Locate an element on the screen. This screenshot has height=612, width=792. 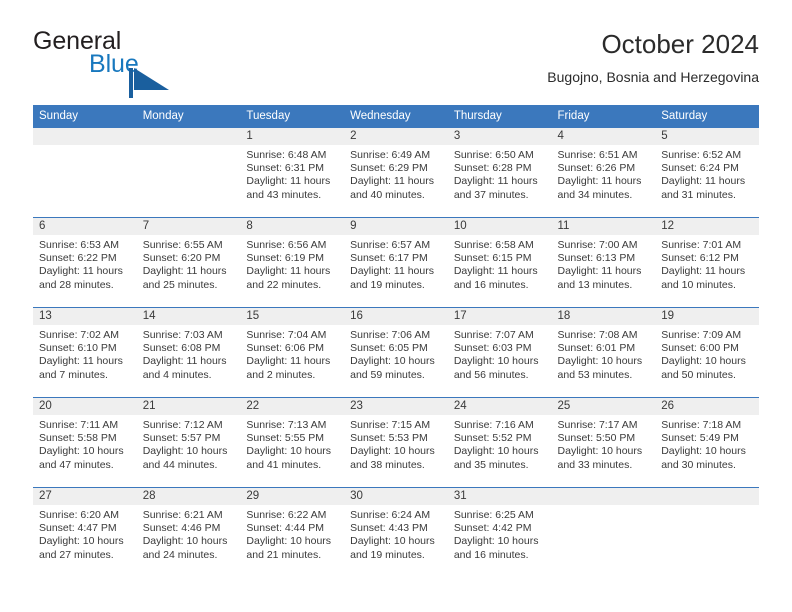
day-detail-line: Sunrise: 6:50 AM is located at coordinates (493, 155).